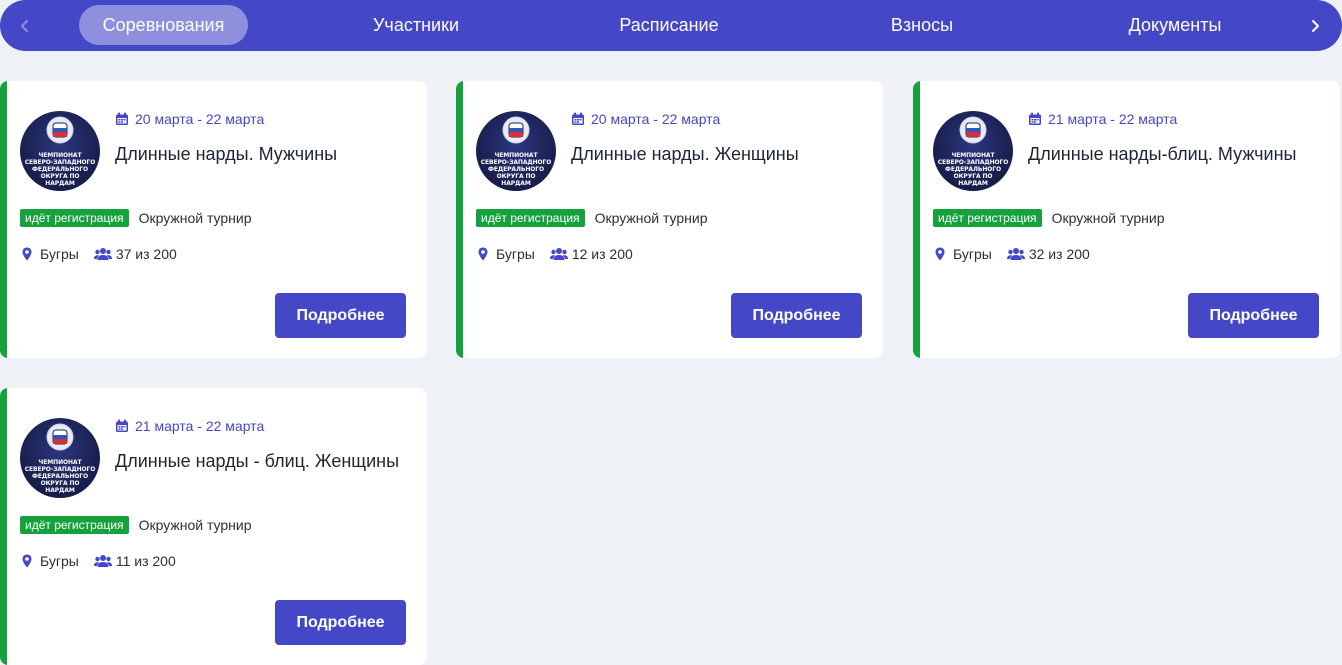 The height and width of the screenshot is (665, 1342). I want to click on tab-fees: Взносы, so click(922, 25).